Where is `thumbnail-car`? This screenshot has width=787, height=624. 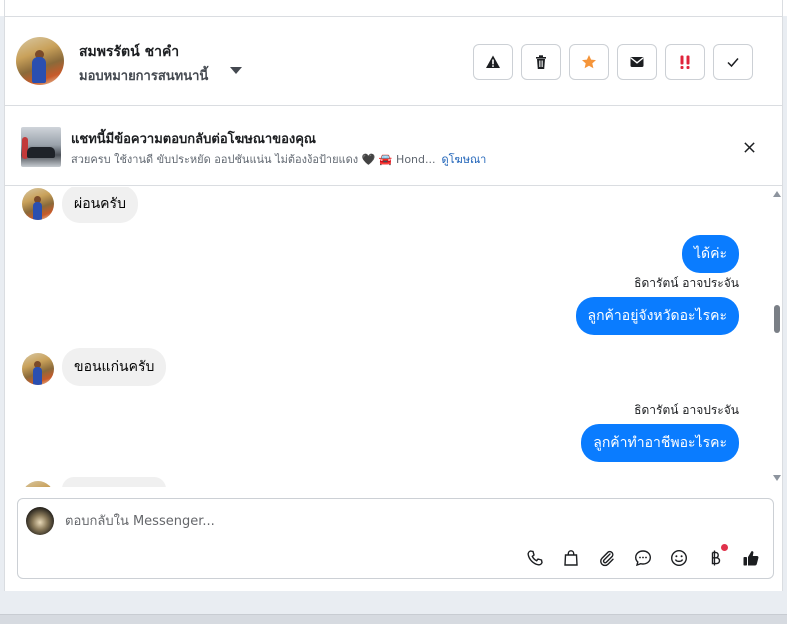 thumbnail-car is located at coordinates (41, 152).